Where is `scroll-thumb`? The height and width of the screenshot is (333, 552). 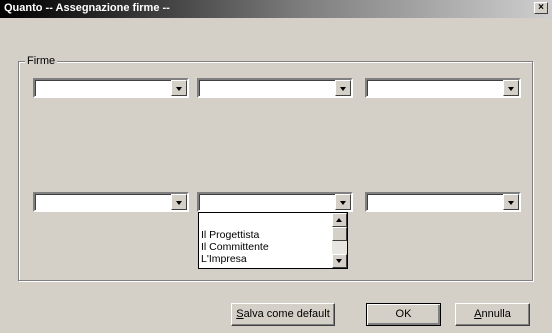 scroll-thumb is located at coordinates (339, 234).